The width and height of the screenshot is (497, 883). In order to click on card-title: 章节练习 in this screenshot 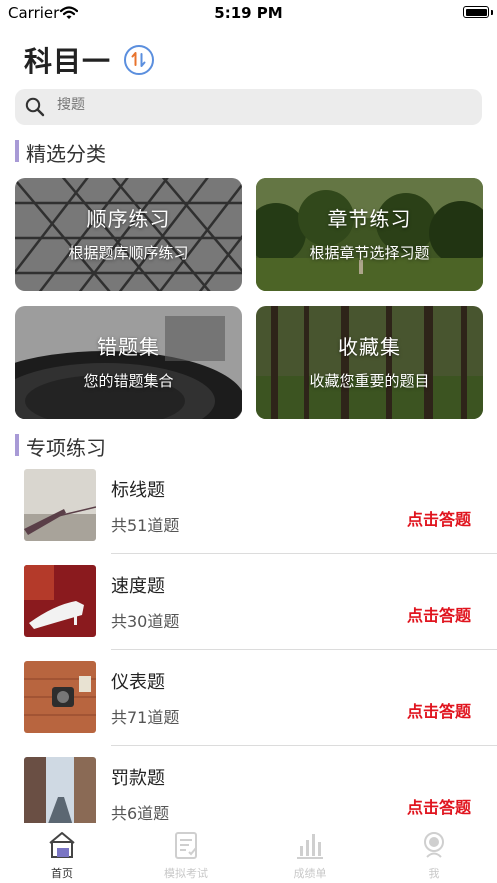, I will do `click(369, 219)`.